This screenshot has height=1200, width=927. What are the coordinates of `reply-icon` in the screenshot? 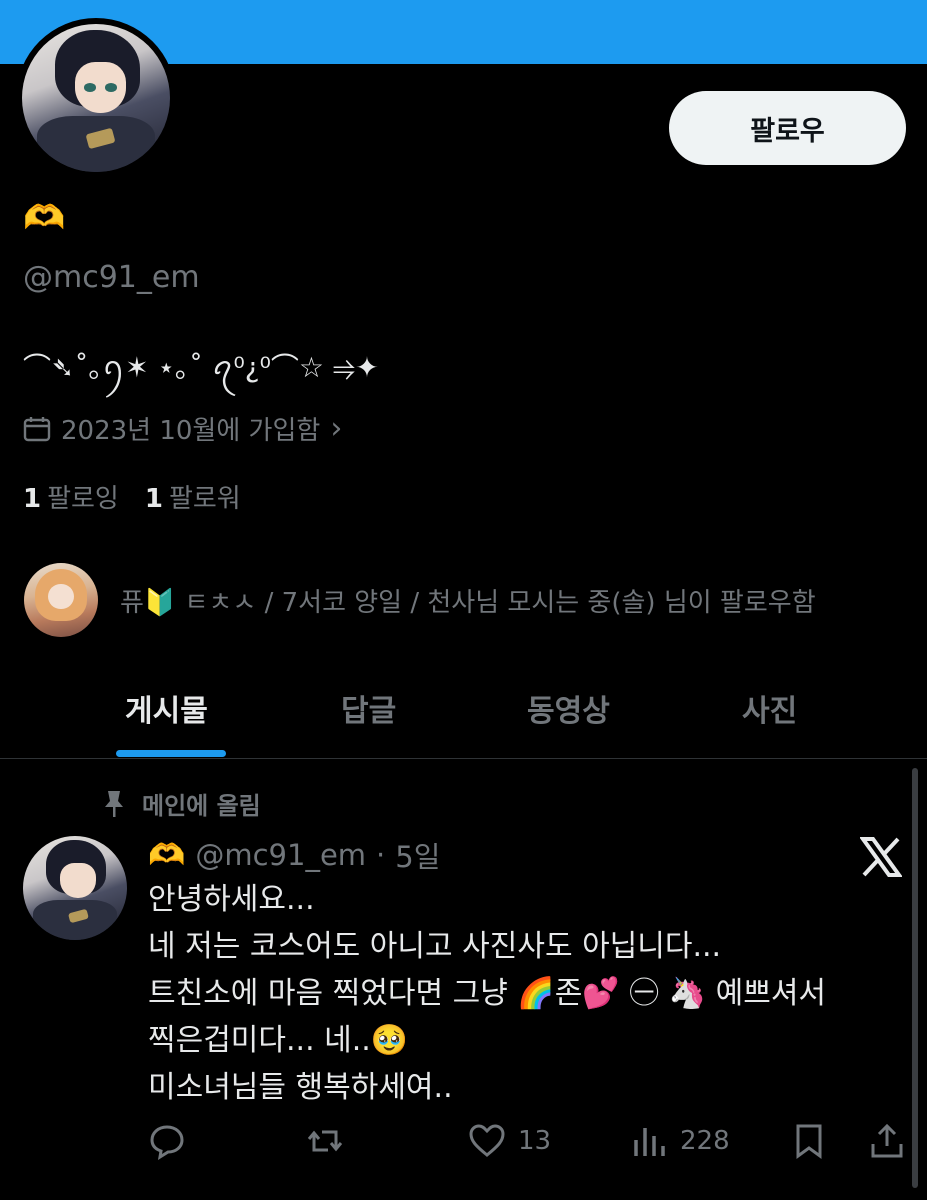 It's located at (167, 1142).